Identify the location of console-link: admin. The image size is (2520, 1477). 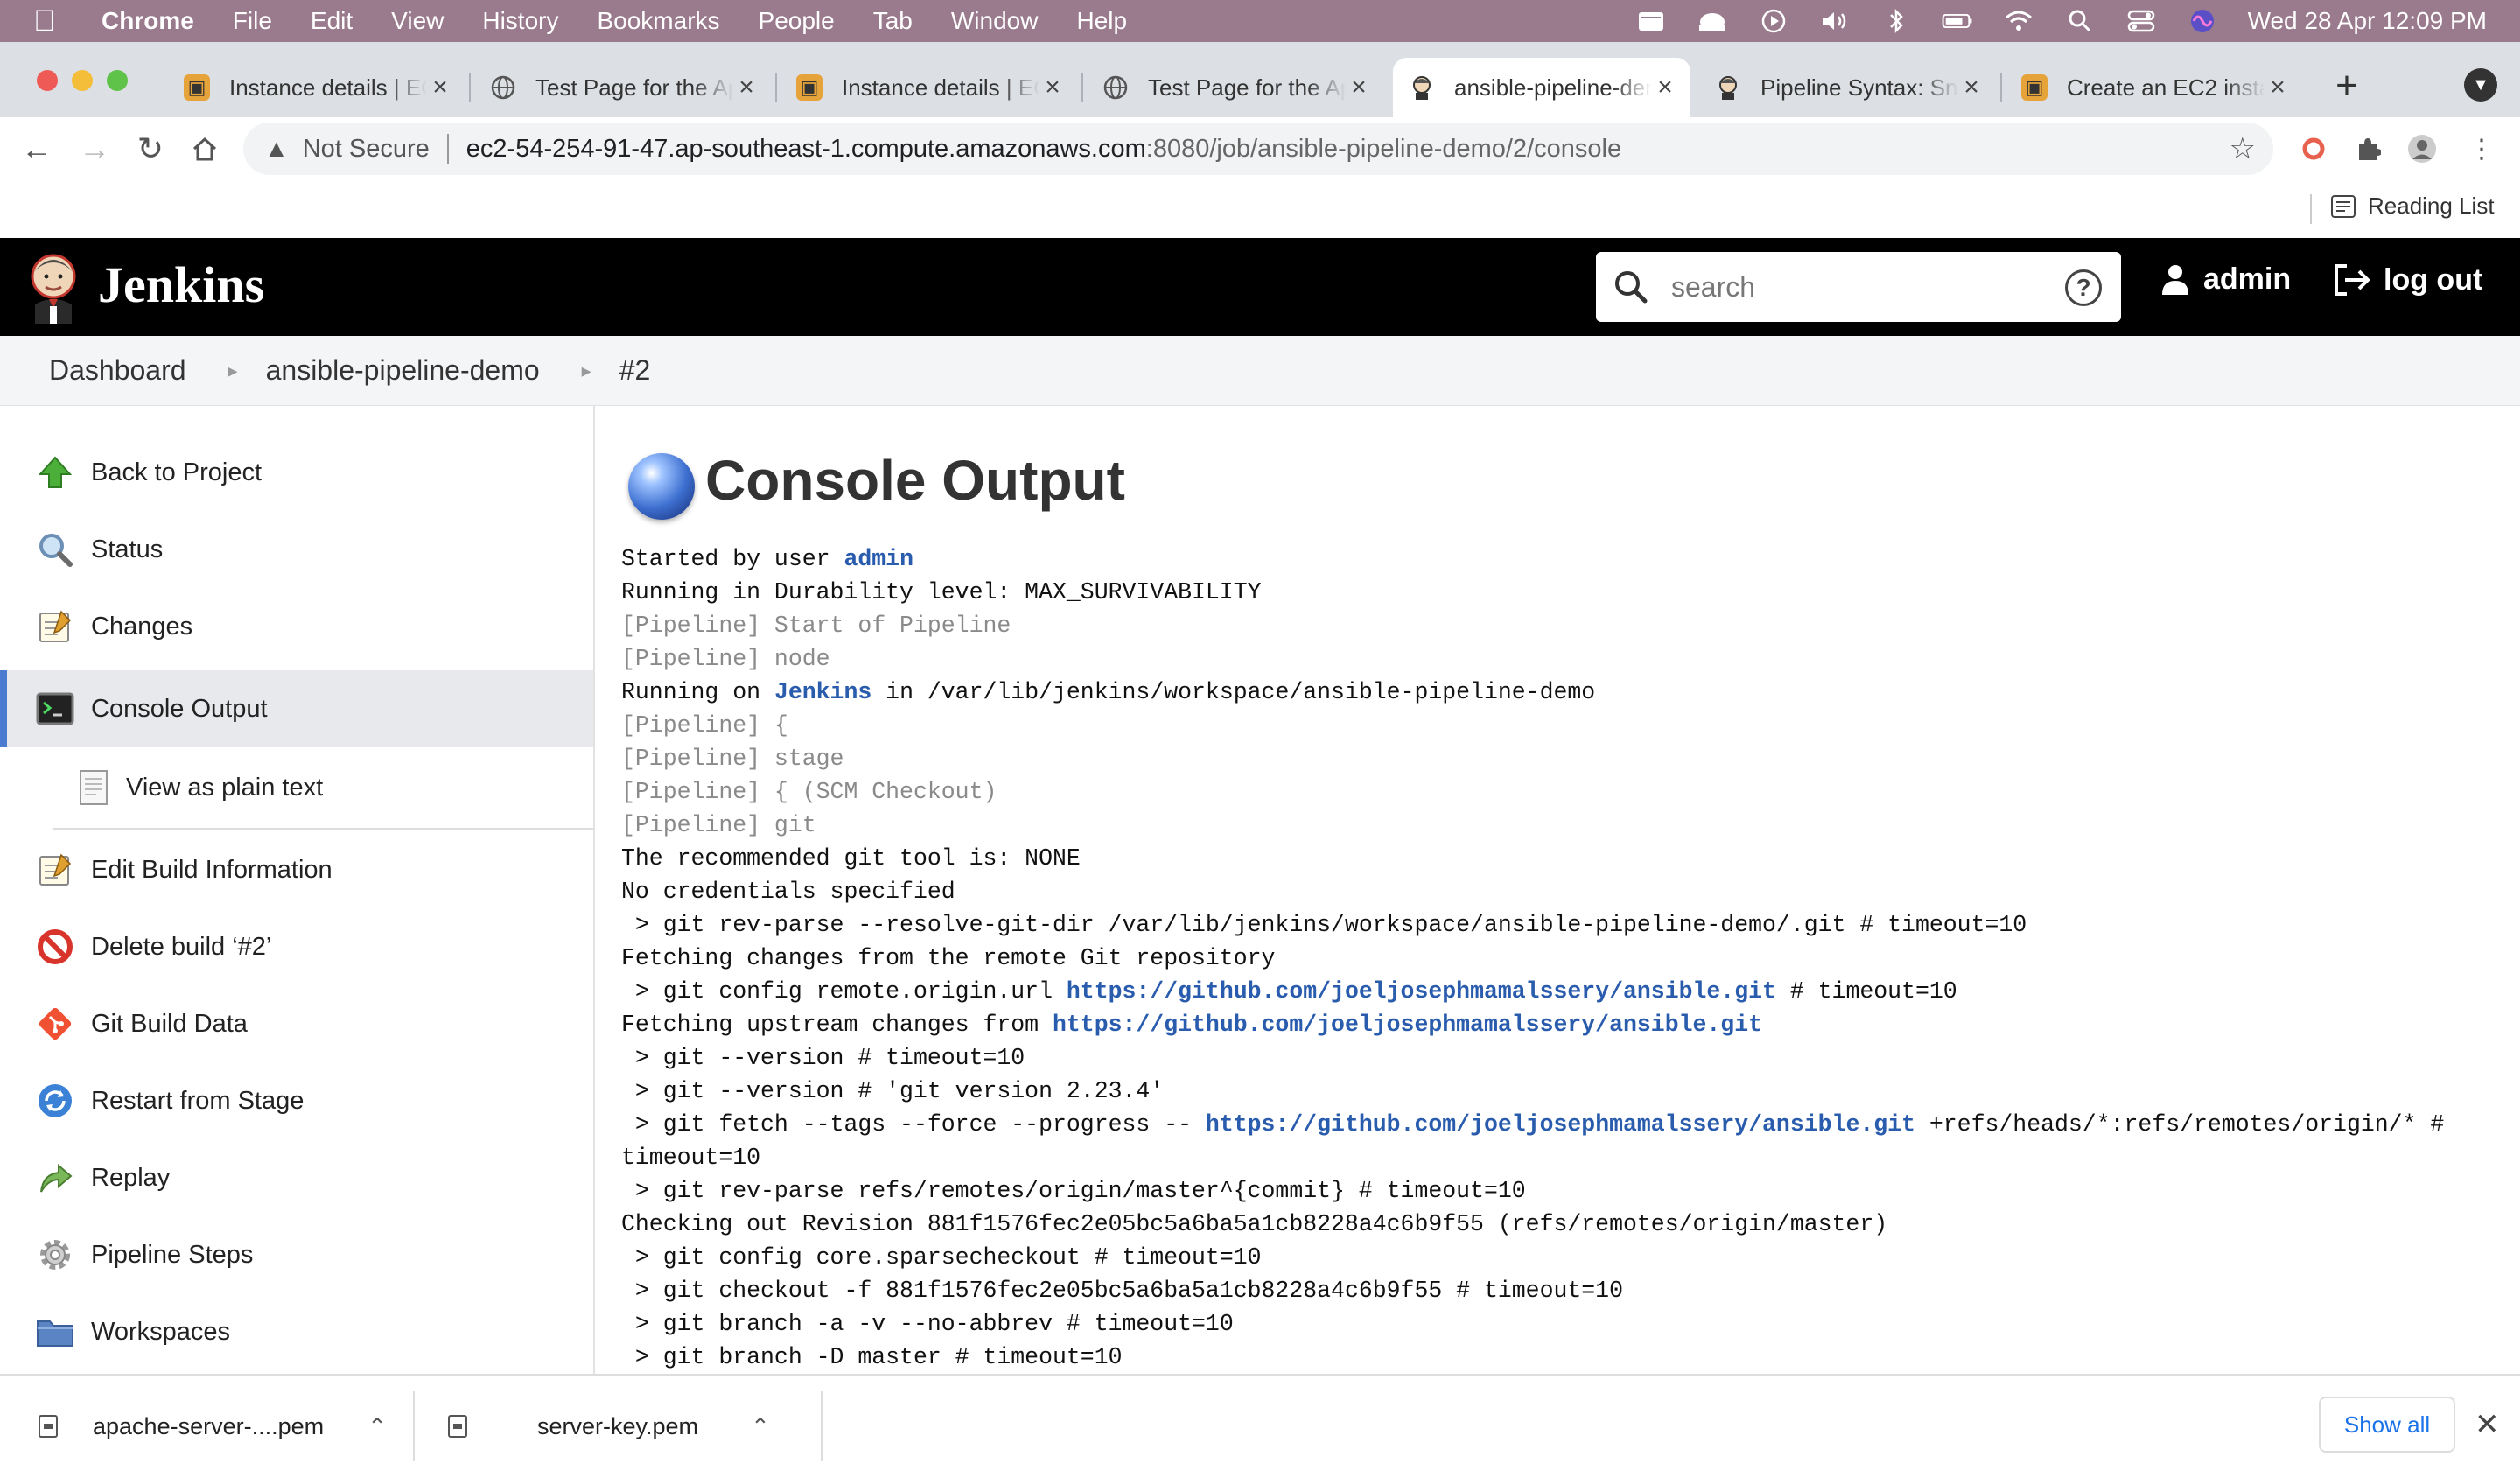
(879, 559).